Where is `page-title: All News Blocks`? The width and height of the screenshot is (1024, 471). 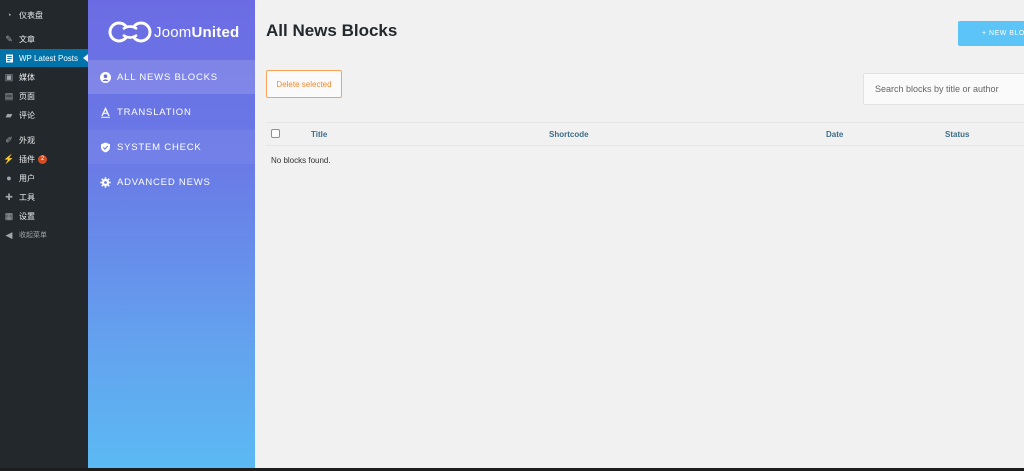
page-title: All News Blocks is located at coordinates (332, 30).